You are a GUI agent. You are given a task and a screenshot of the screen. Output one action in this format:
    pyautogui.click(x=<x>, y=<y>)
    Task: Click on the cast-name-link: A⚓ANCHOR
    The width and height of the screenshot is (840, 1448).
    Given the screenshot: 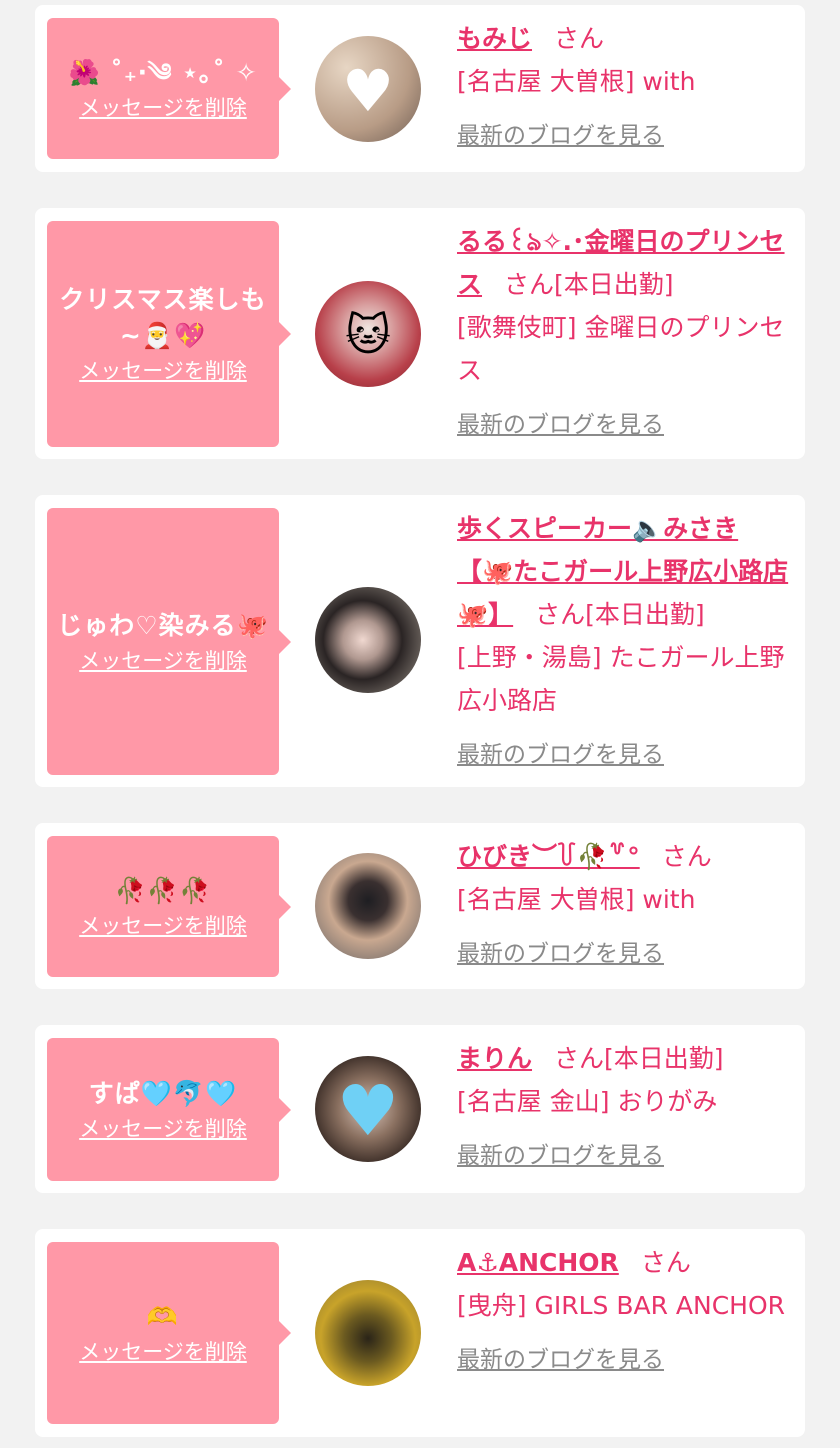 What is the action you would take?
    pyautogui.click(x=538, y=1262)
    